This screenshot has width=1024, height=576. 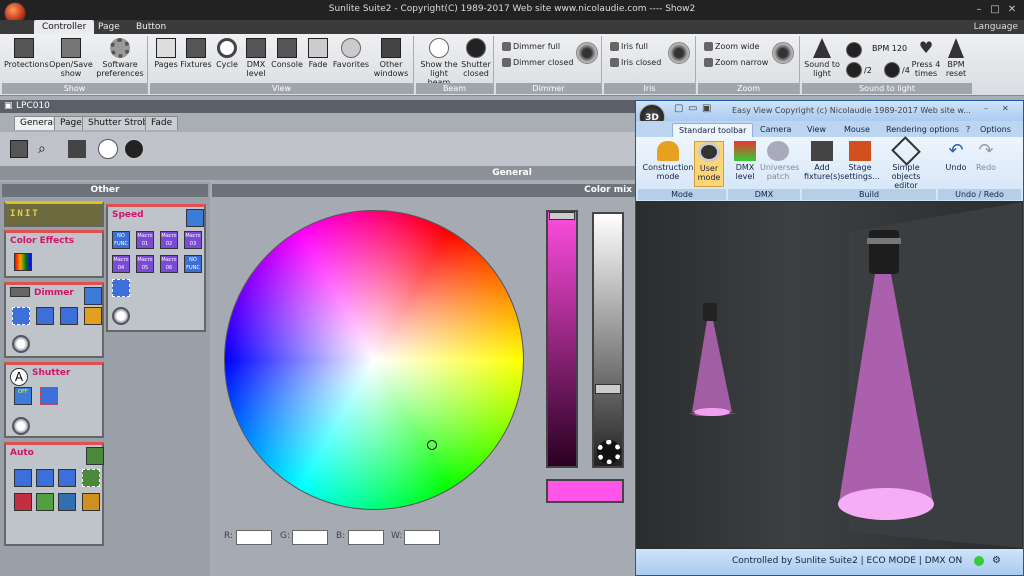 I want to click on auto-prog-1-icon, so click(x=45, y=478).